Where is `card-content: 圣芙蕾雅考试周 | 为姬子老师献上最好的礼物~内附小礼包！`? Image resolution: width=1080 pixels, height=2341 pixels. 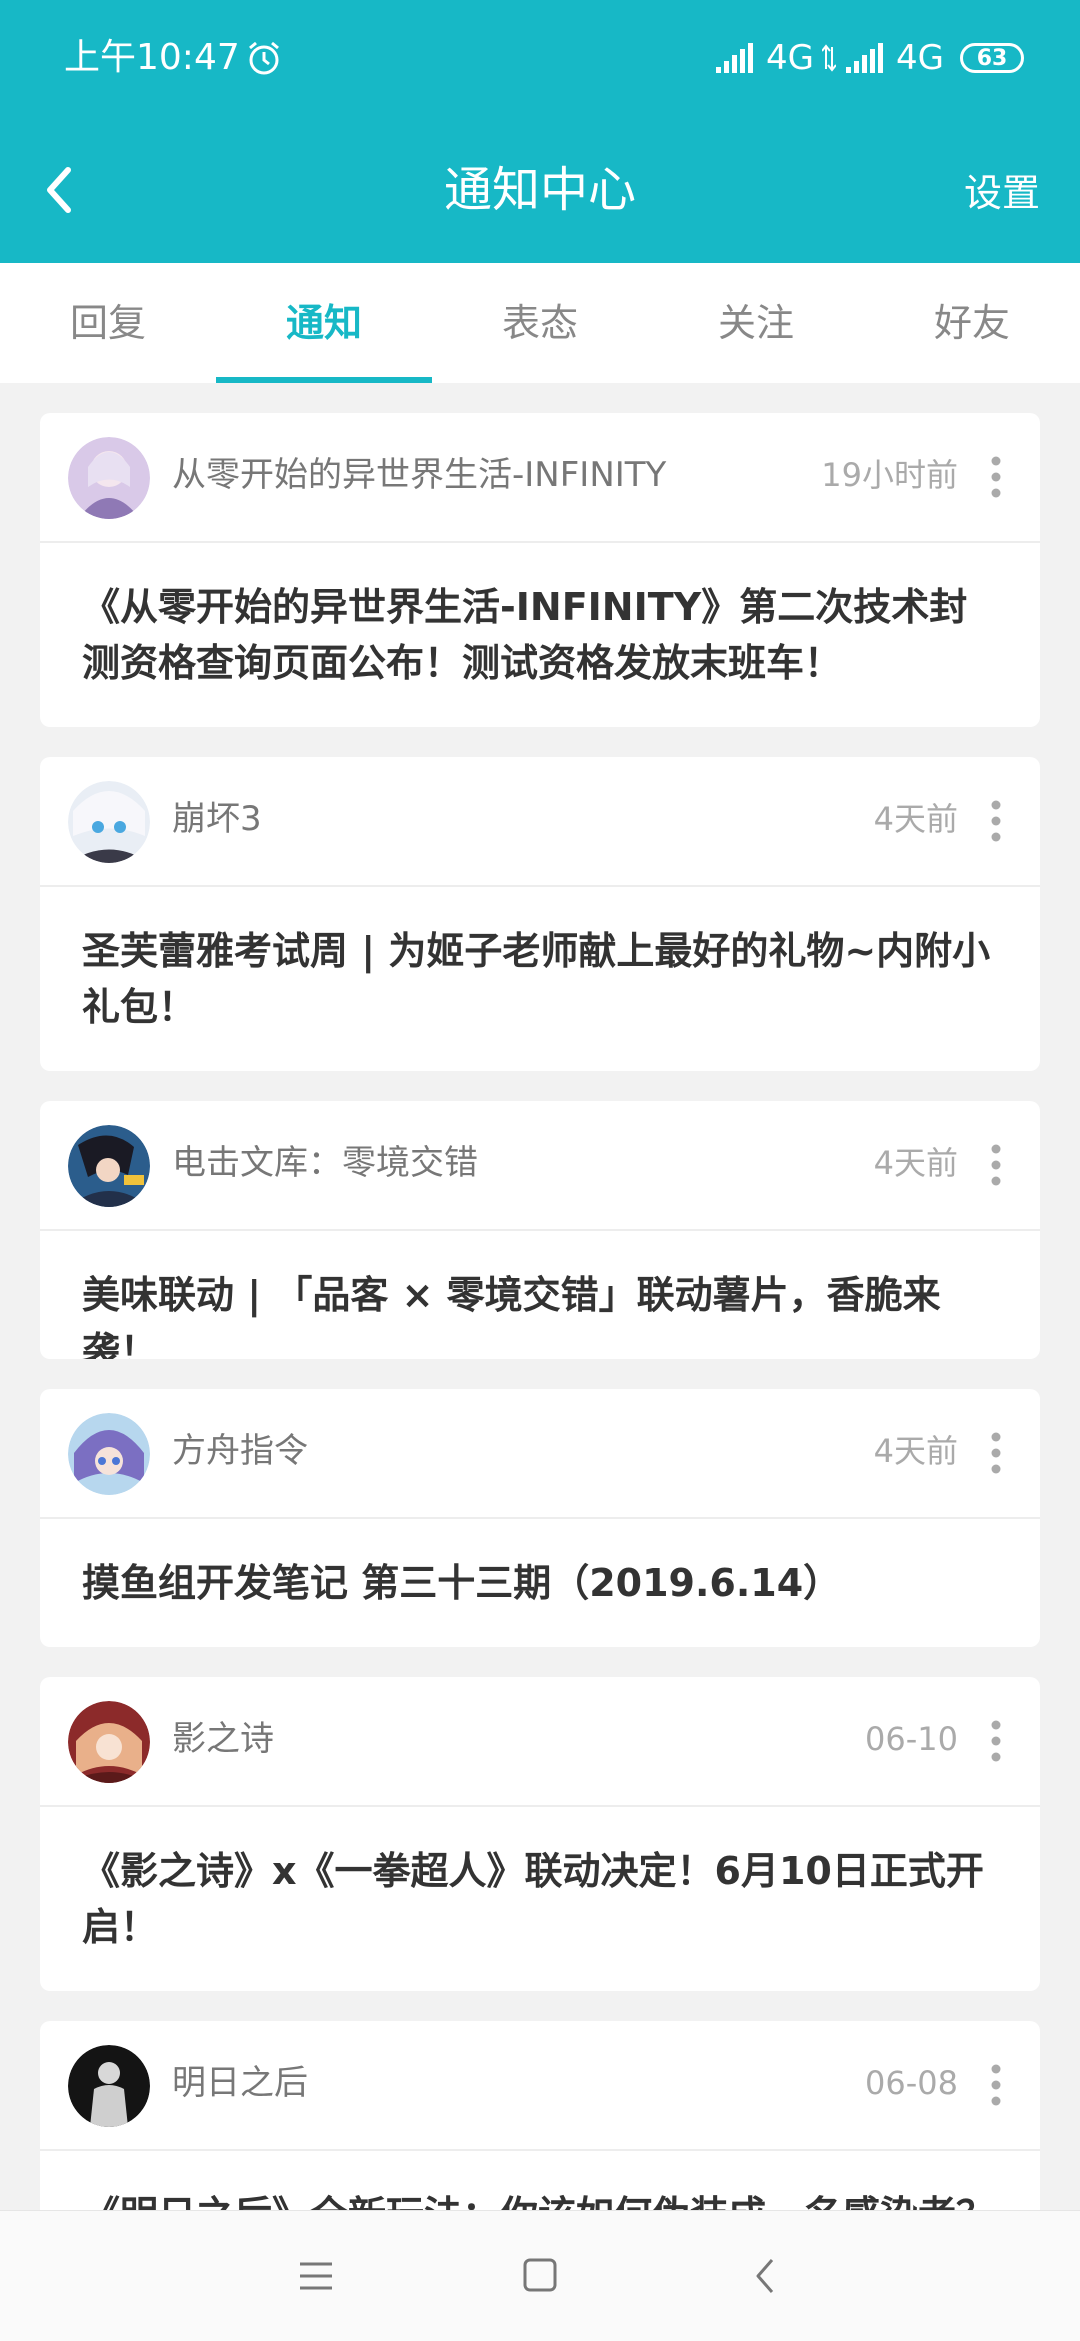 card-content: 圣芙蕾雅考试周 | 为姬子老师献上最好的礼物~内附小礼包！ is located at coordinates (536, 979).